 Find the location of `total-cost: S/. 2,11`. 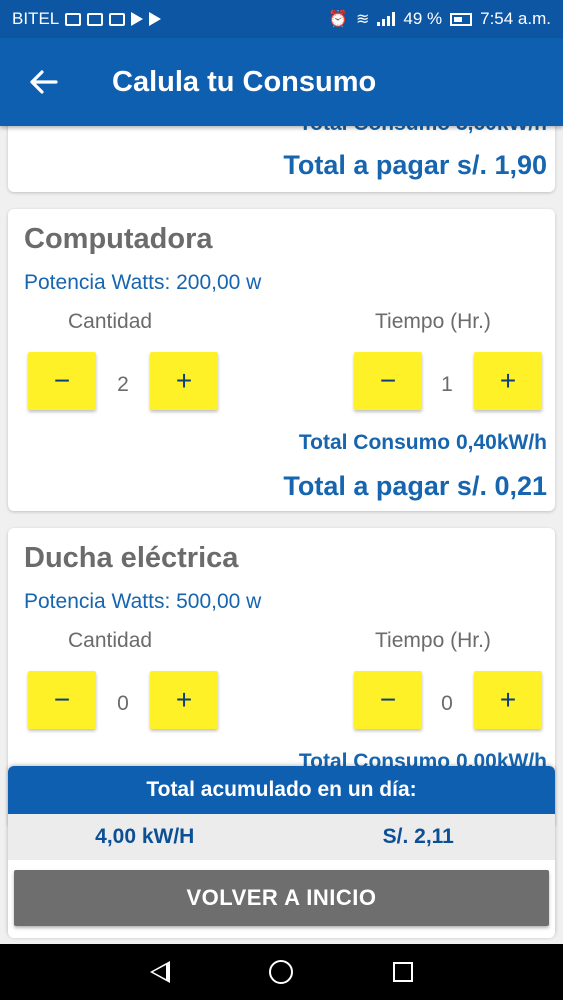

total-cost: S/. 2,11 is located at coordinates (418, 836).